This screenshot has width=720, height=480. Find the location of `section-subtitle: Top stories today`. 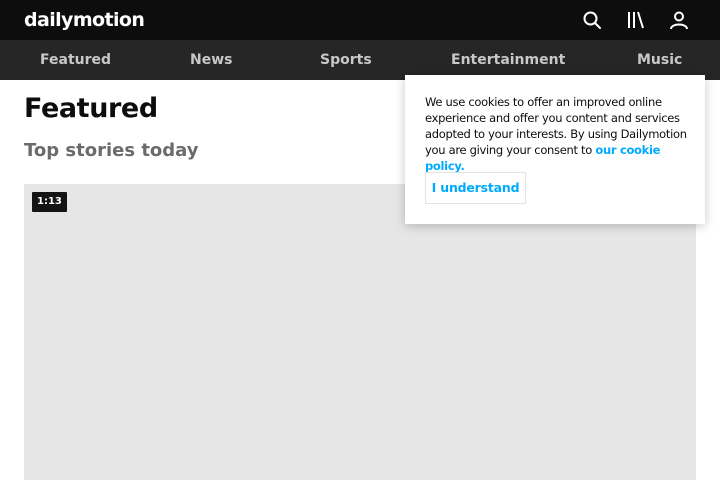

section-subtitle: Top stories today is located at coordinates (111, 150).